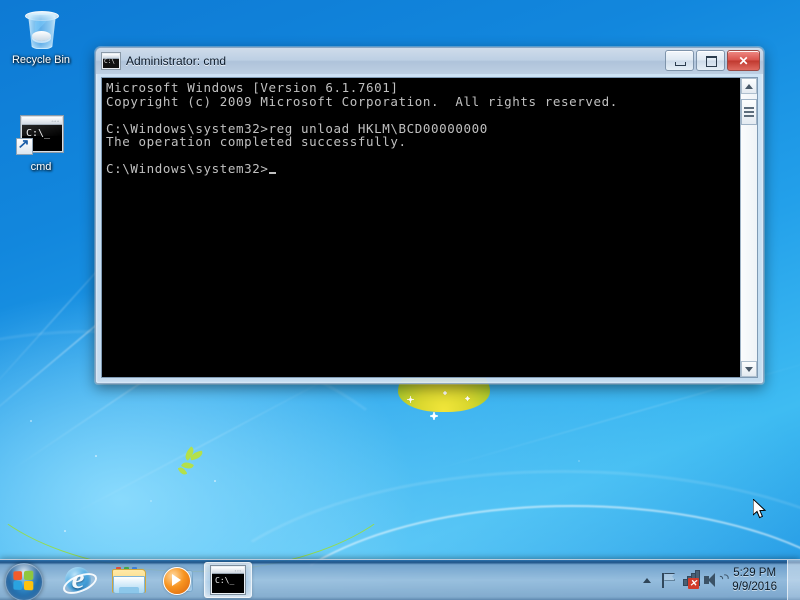 This screenshot has height=600, width=800. I want to click on clock-date: 9/9/2016, so click(754, 587).